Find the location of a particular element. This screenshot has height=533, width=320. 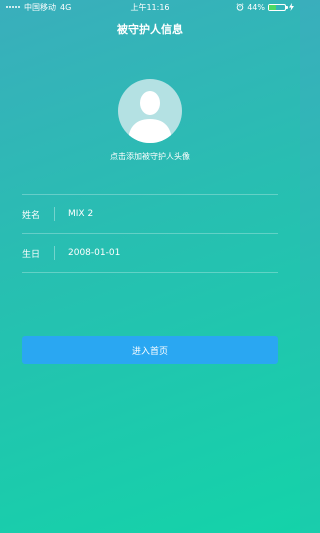

alarm-icon is located at coordinates (240, 7).